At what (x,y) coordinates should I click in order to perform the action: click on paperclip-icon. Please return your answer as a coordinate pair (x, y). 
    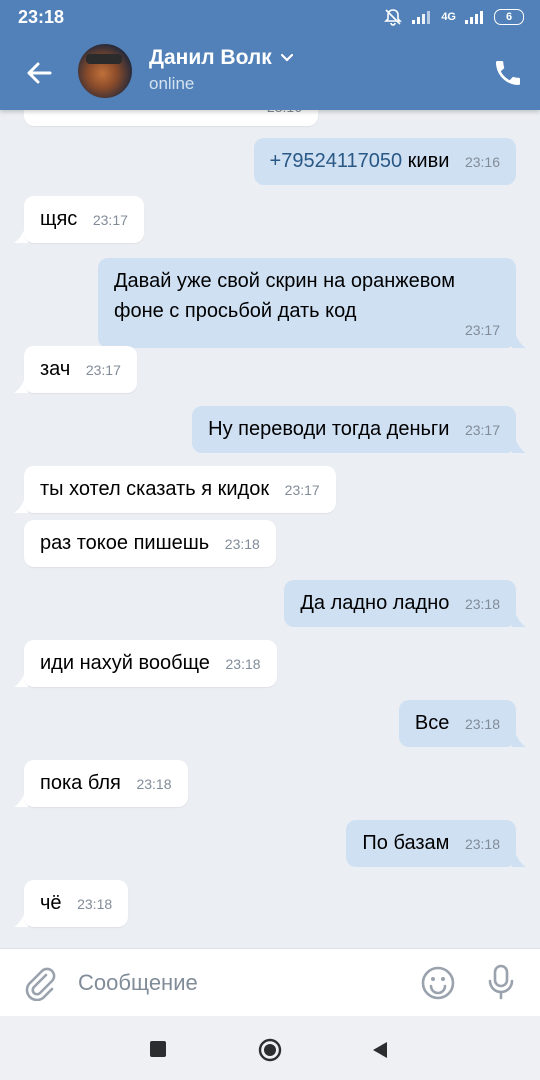
    Looking at the image, I should click on (39, 983).